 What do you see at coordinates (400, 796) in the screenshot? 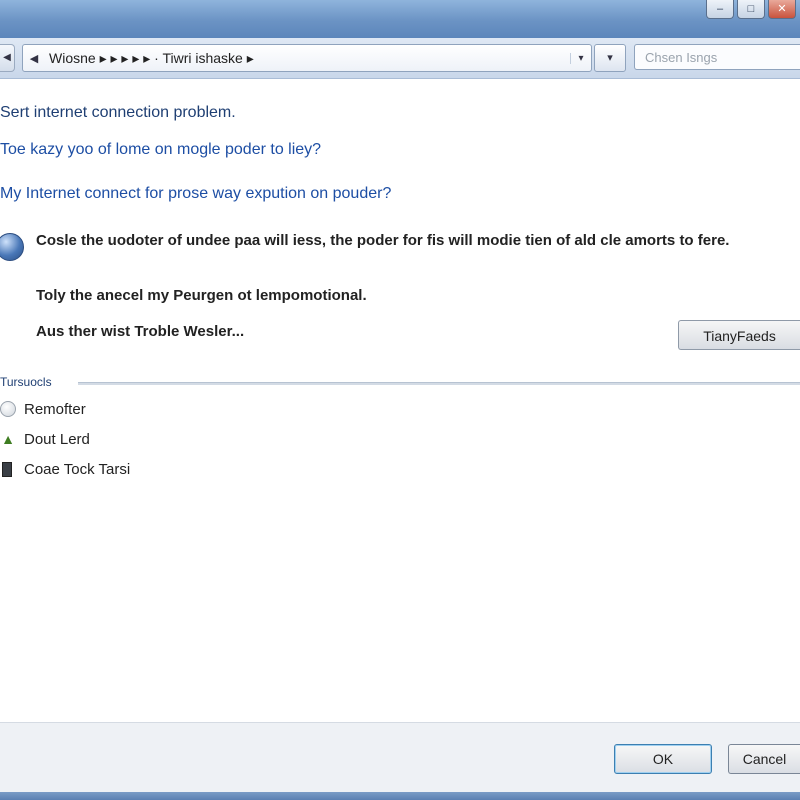
I see `window-bottom-border` at bounding box center [400, 796].